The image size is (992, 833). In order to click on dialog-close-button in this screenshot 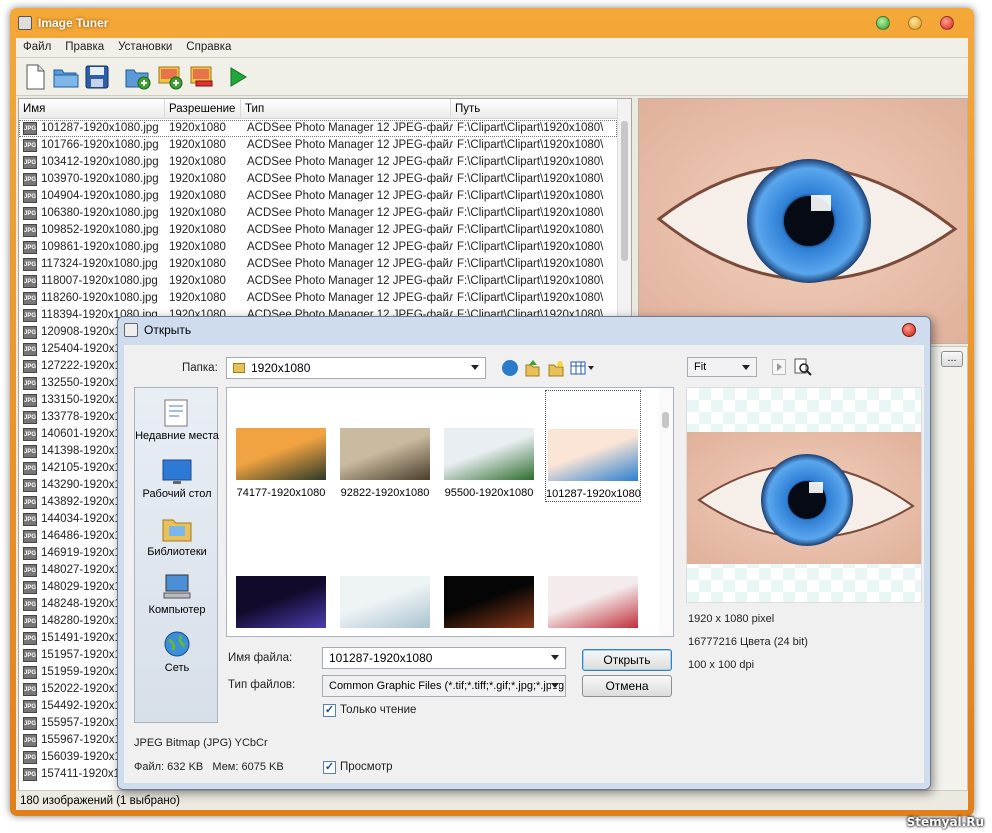, I will do `click(909, 330)`.